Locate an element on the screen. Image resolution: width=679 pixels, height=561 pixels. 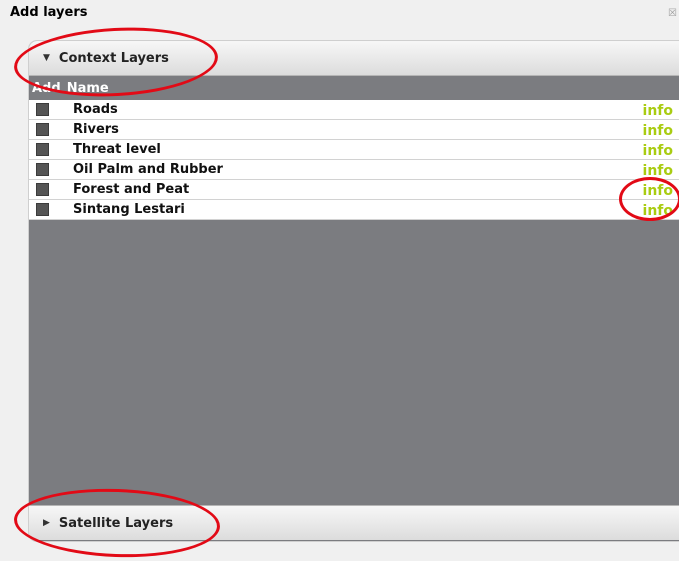
layer-name: Forest and Peat is located at coordinates (131, 189).